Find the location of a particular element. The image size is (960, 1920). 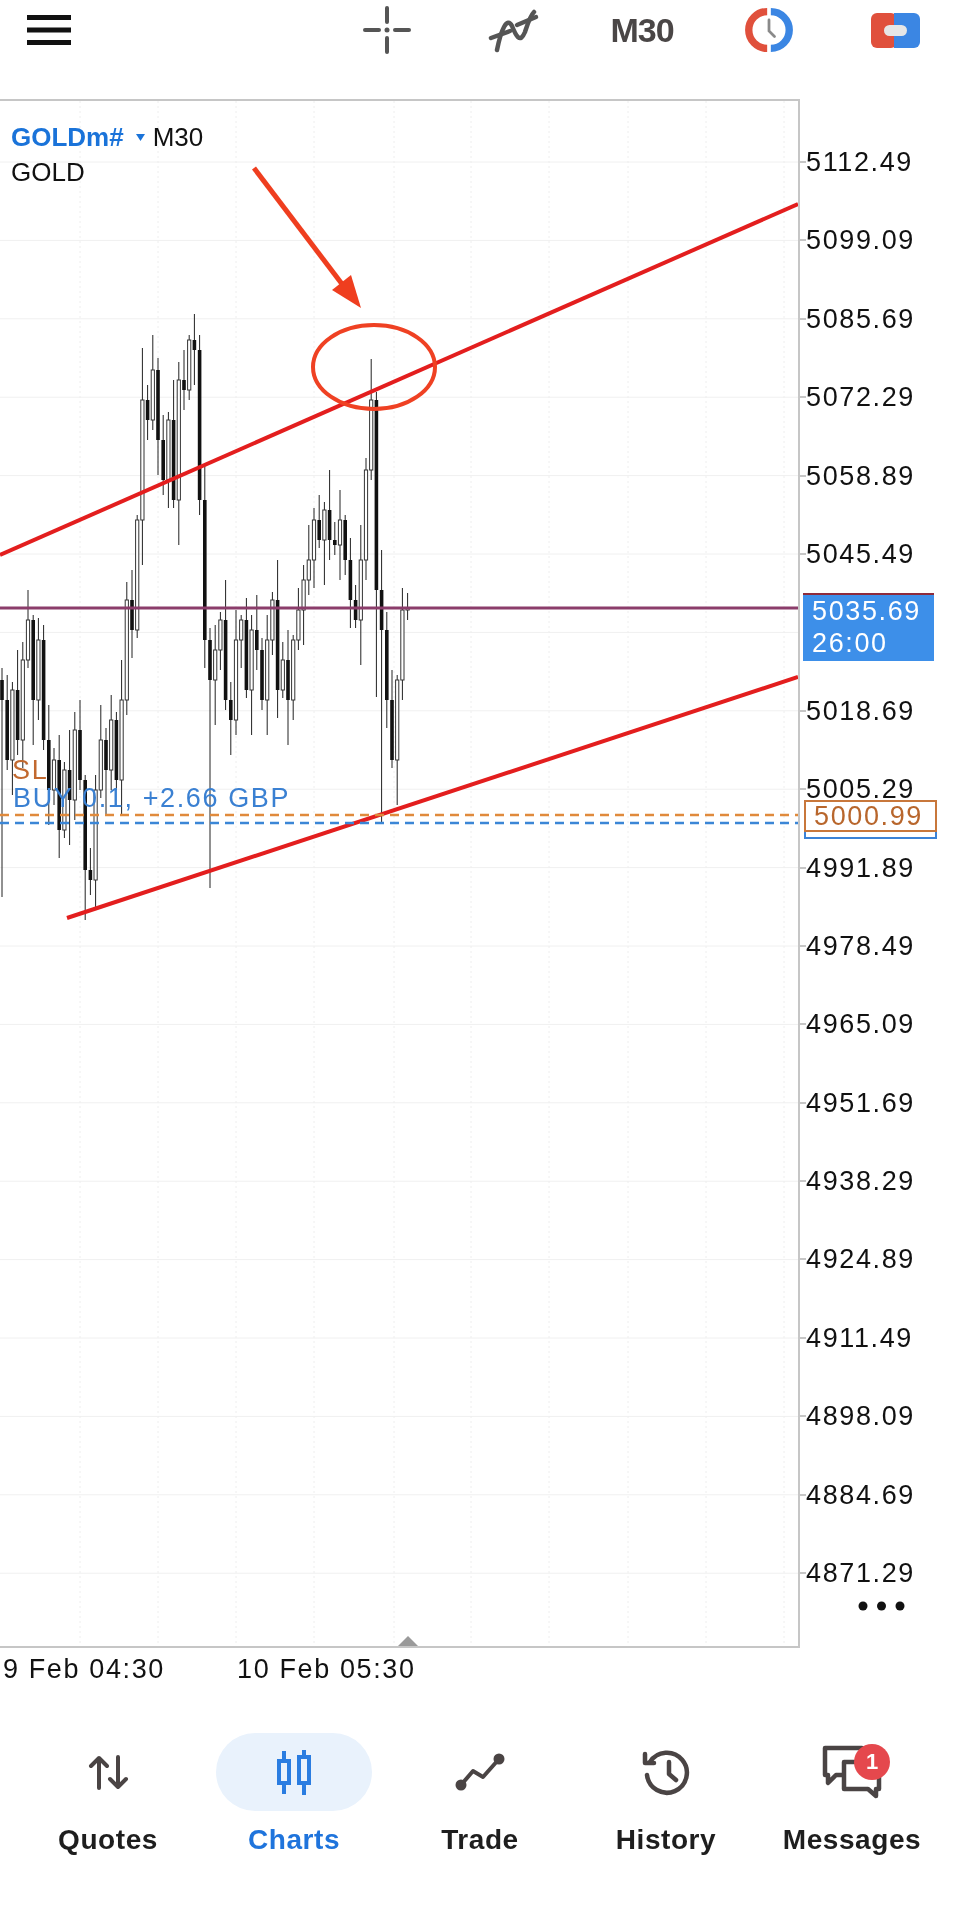

crosshair-icon is located at coordinates (387, 30).